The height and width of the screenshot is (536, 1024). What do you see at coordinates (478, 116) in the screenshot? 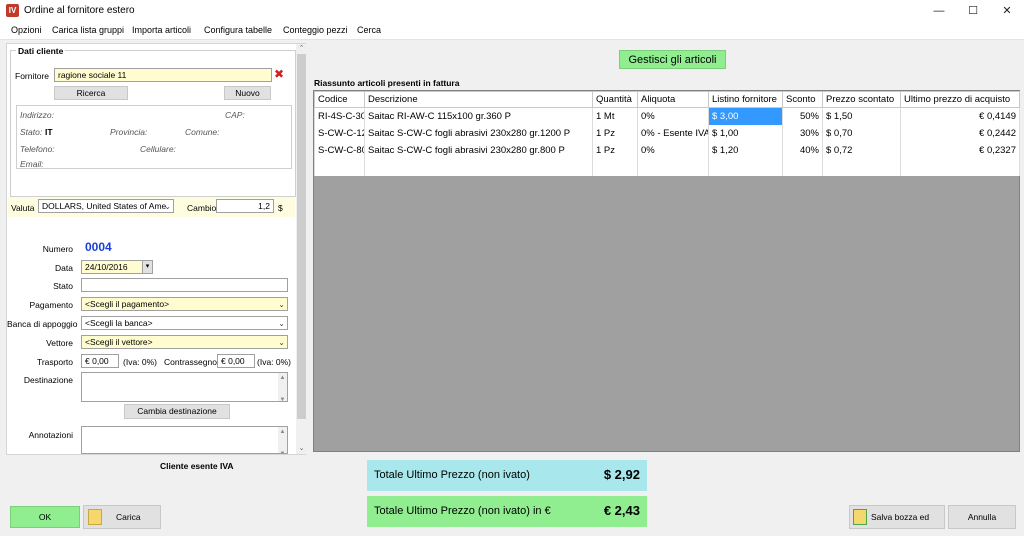
I see `cell-descrizione: Saitac RI-AW-C 115x100 gr.360 P` at bounding box center [478, 116].